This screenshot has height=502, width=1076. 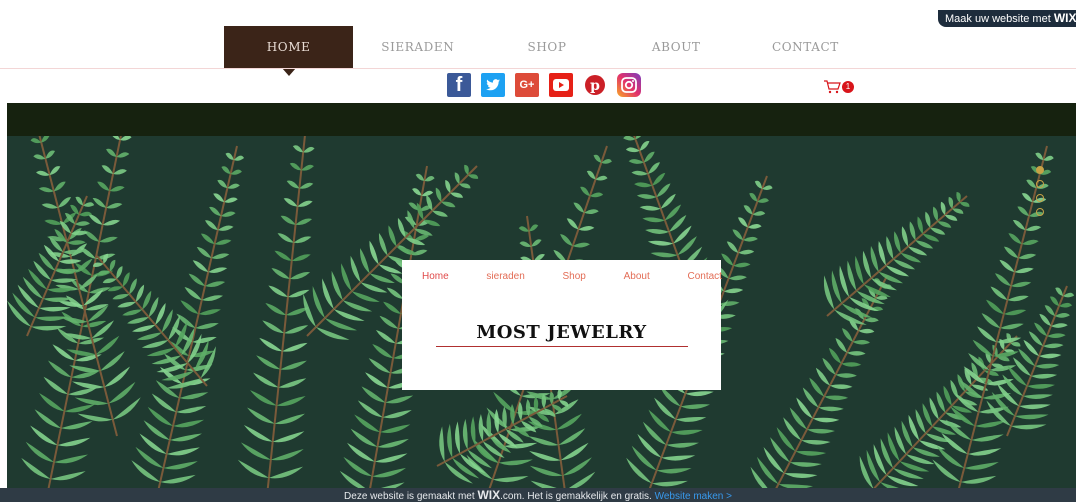 I want to click on cart-icon, so click(x=832, y=87).